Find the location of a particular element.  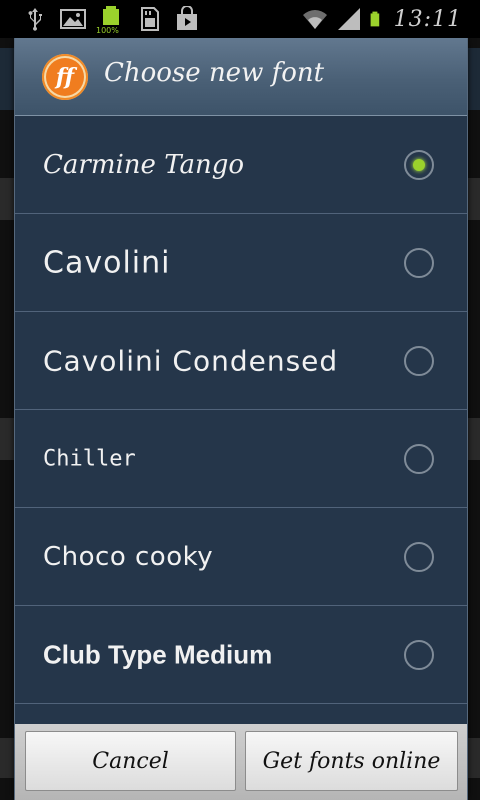

font-item-cavolini: Cavolini is located at coordinates (241, 263).